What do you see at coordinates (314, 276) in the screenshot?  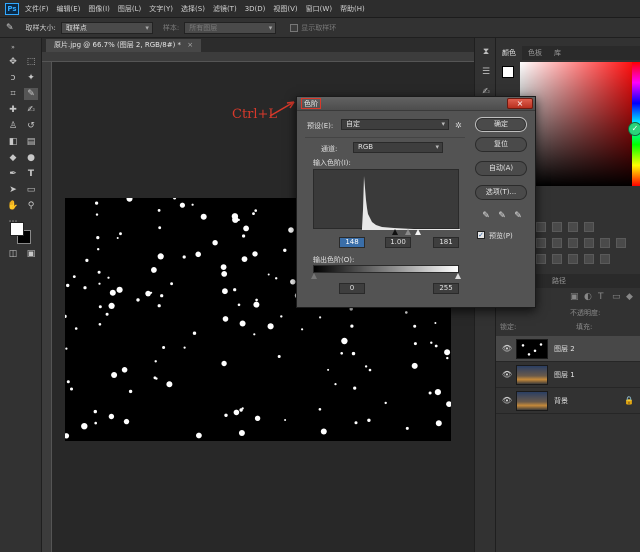 I see `output-black-slider` at bounding box center [314, 276].